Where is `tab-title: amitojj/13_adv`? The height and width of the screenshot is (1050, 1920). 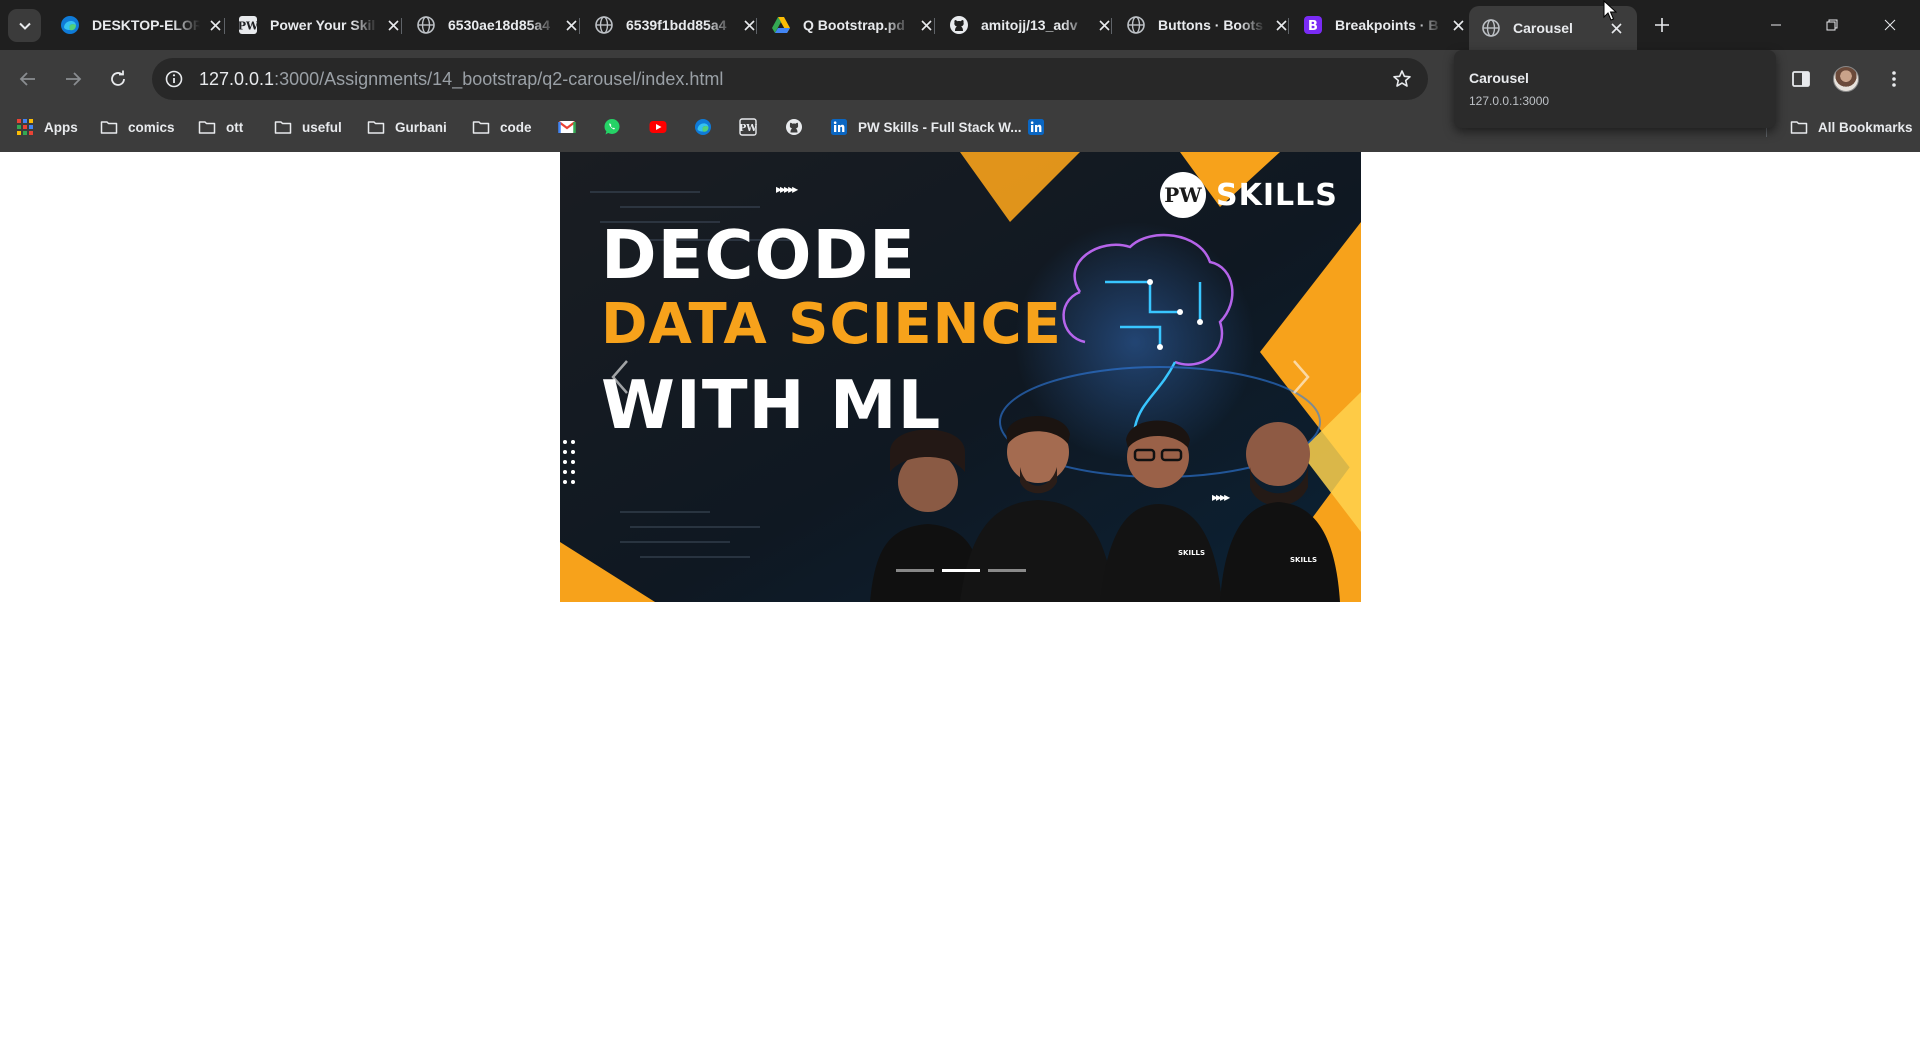 tab-title: amitojj/13_adv is located at coordinates (1029, 25).